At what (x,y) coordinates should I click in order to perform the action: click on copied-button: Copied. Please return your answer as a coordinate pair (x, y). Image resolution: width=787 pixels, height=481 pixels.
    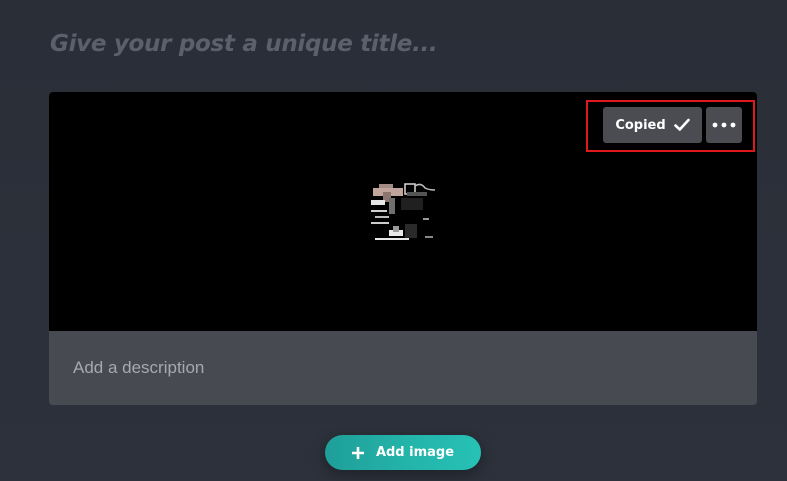
    Looking at the image, I should click on (652, 125).